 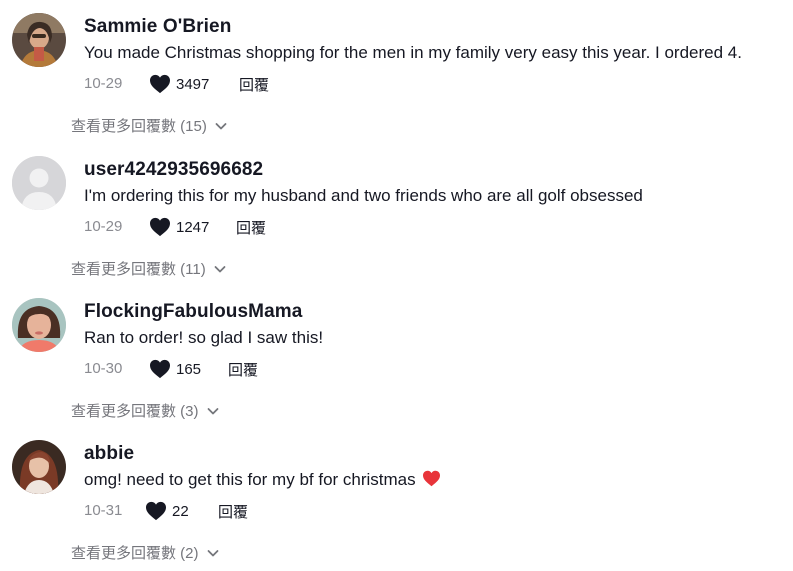 I want to click on red-heart-emoji-icon, so click(x=431, y=478).